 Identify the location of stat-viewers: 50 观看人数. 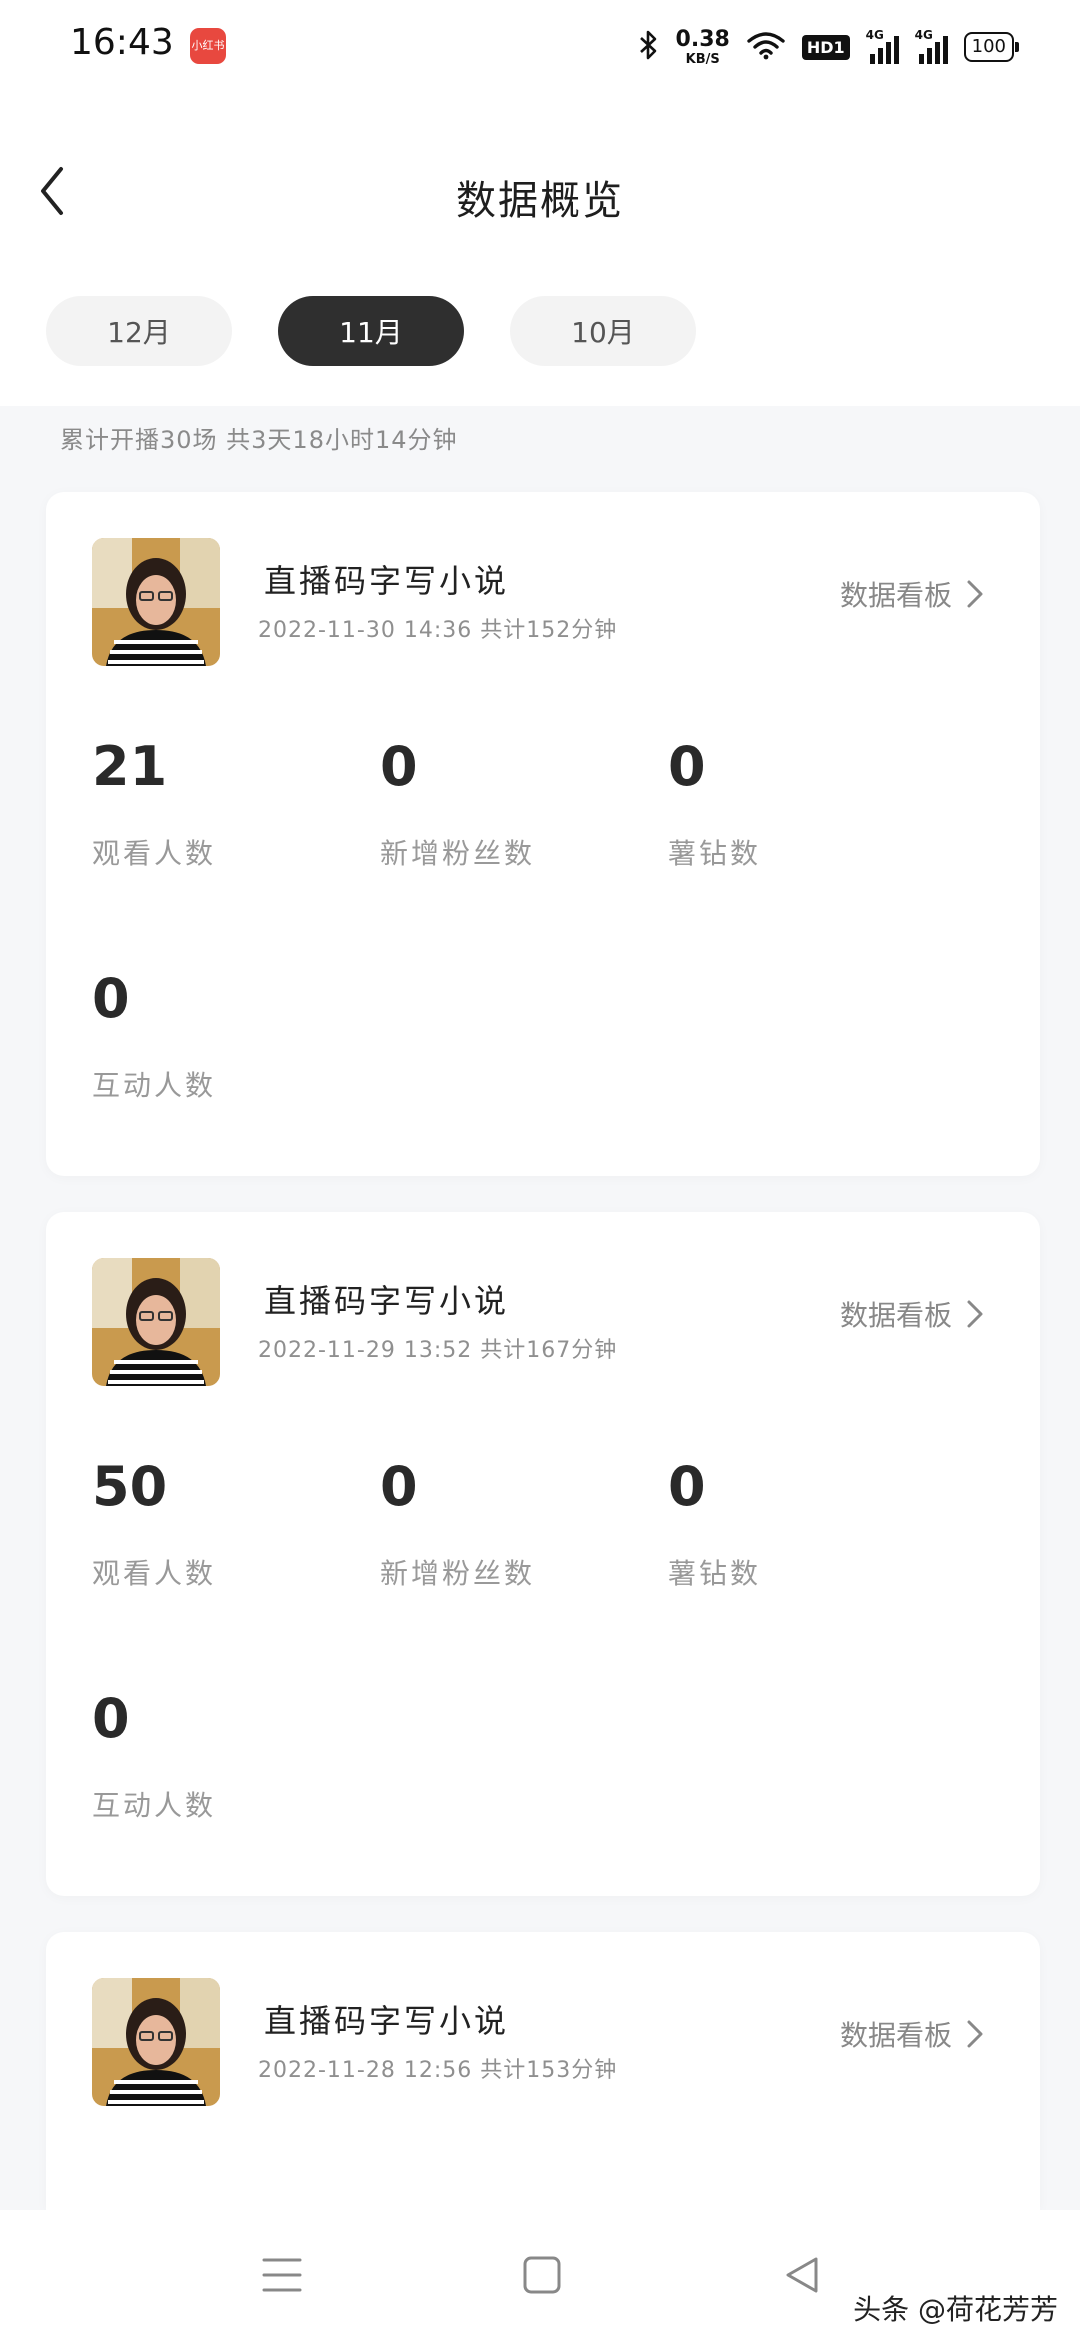
(154, 1526).